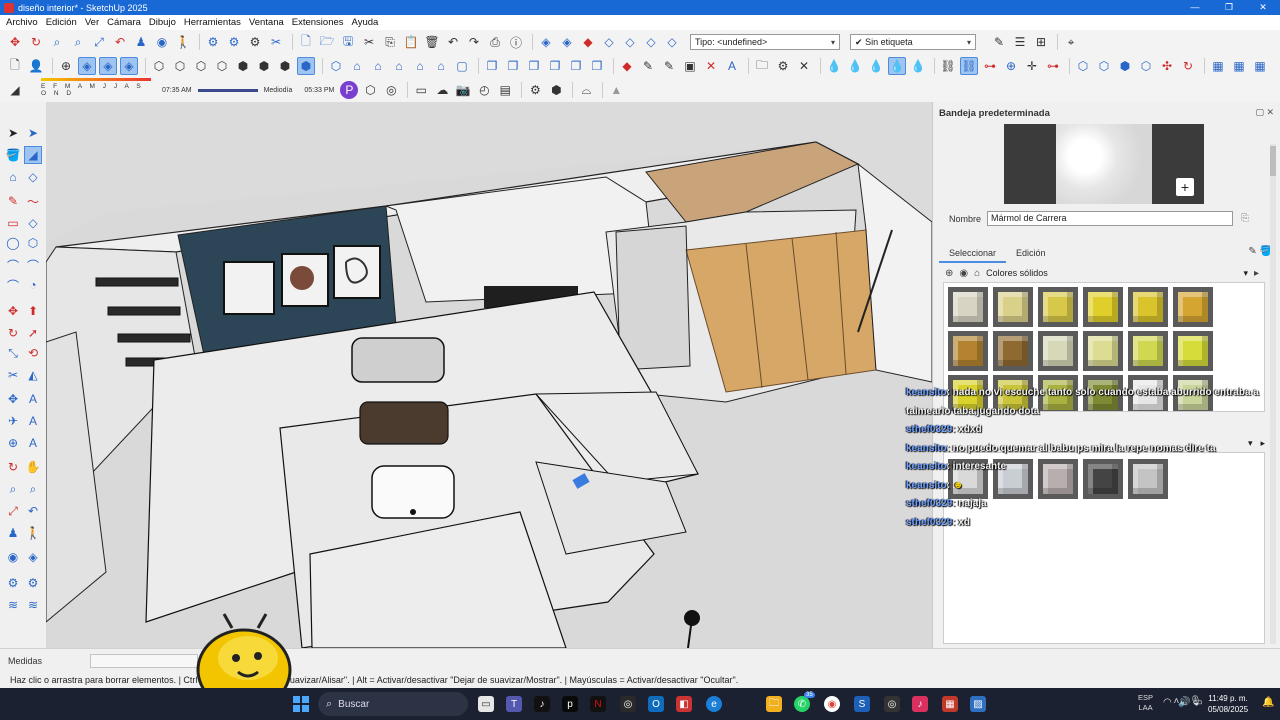 Image resolution: width=1280 pixels, height=720 pixels. What do you see at coordinates (222, 66) in the screenshot?
I see `hidden-line-icon: ⬡` at bounding box center [222, 66].